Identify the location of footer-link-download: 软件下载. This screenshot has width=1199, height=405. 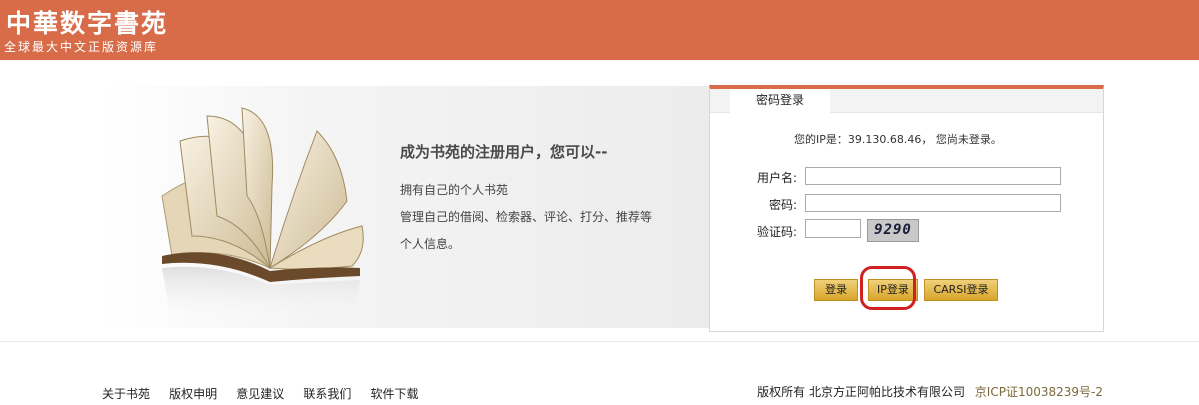
(394, 393).